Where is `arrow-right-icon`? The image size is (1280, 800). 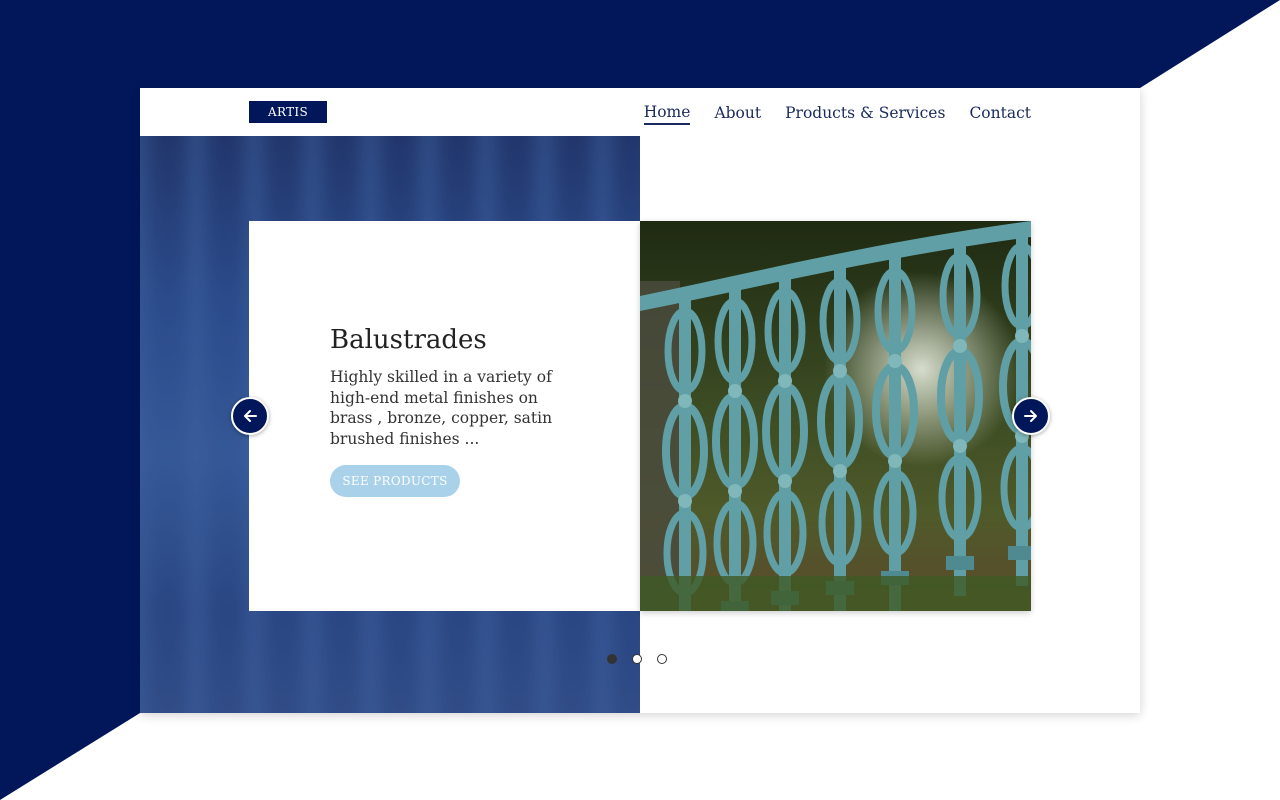 arrow-right-icon is located at coordinates (1030, 416).